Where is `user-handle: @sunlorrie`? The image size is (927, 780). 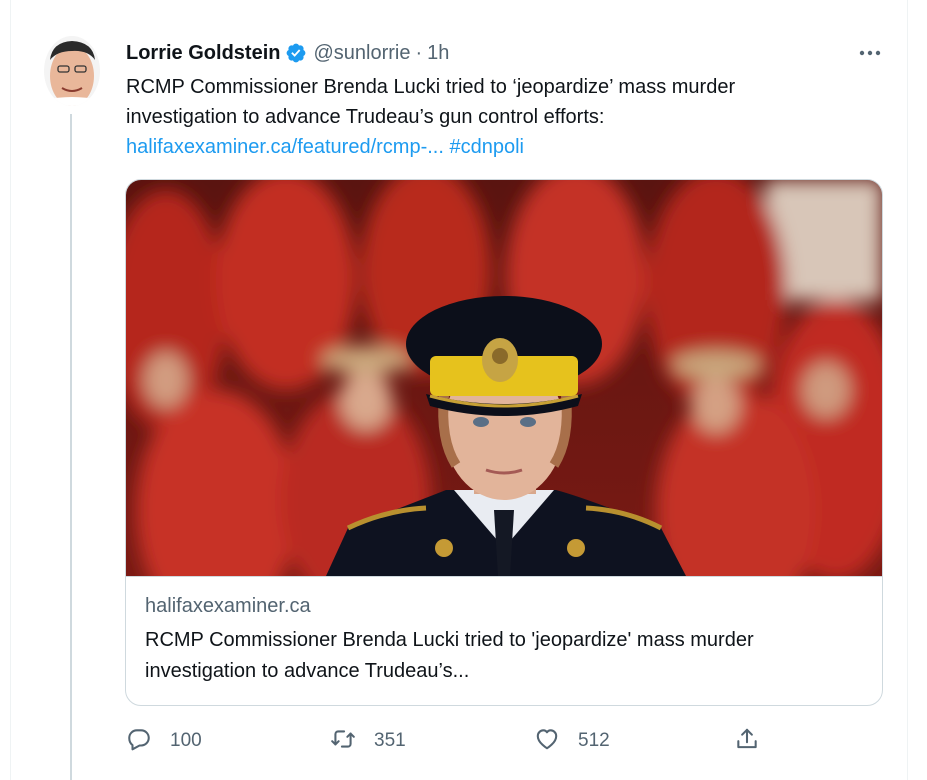
user-handle: @sunlorrie is located at coordinates (361, 53).